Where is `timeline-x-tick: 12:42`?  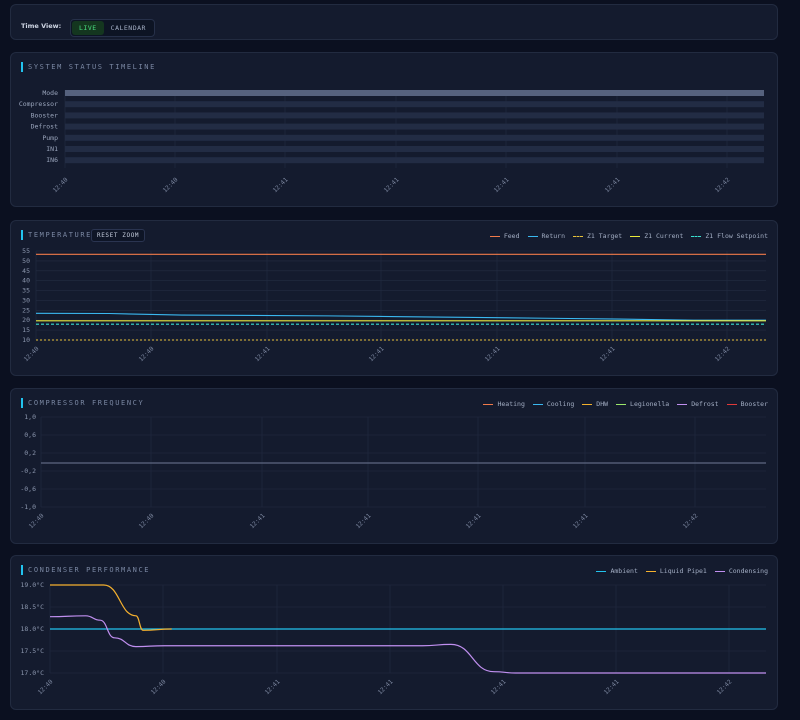 timeline-x-tick: 12:42 is located at coordinates (723, 185).